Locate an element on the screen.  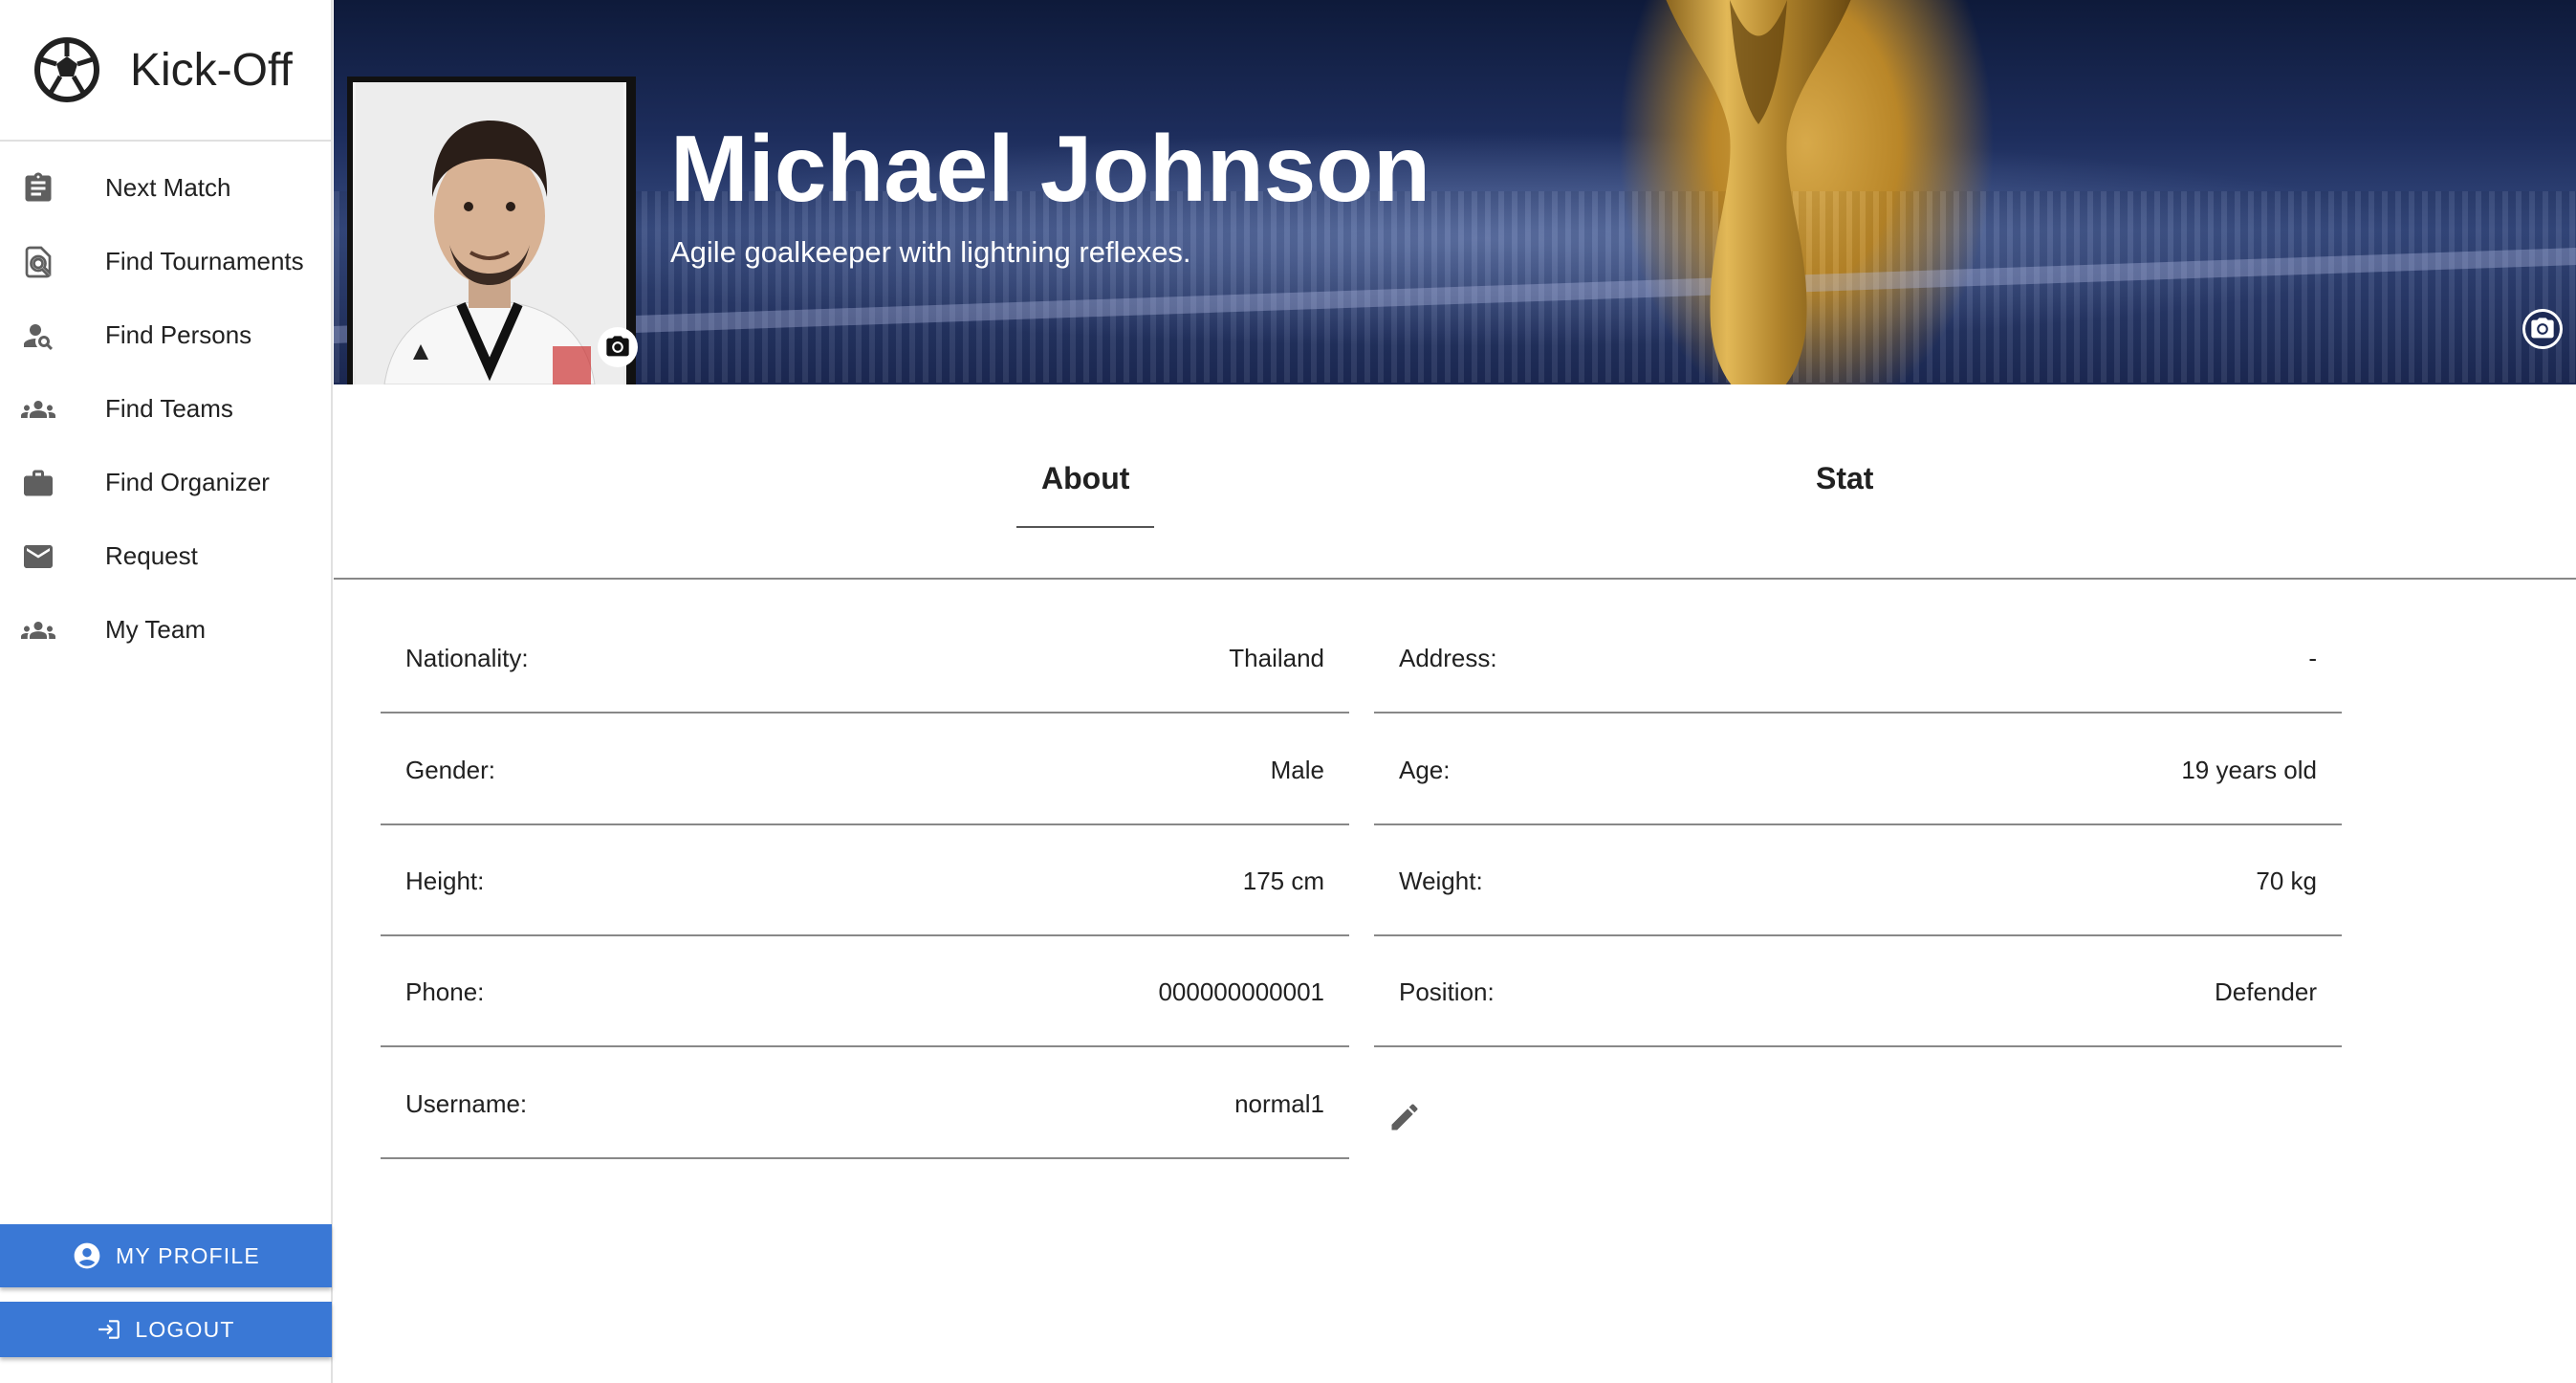
avatar-frame is located at coordinates (492, 231).